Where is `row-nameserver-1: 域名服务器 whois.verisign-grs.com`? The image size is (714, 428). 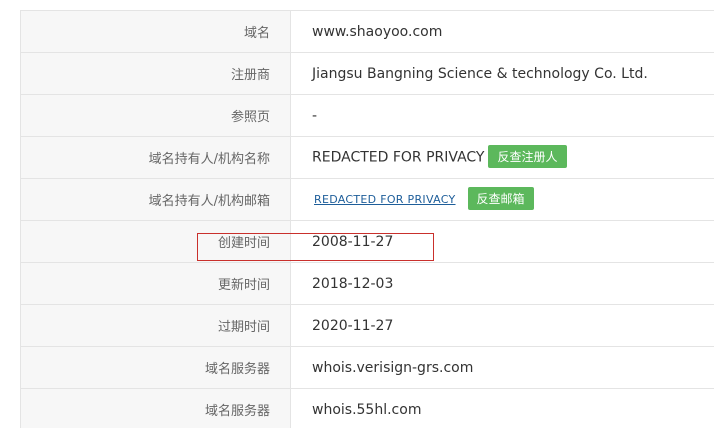 row-nameserver-1: 域名服务器 whois.verisign-grs.com is located at coordinates (367, 367).